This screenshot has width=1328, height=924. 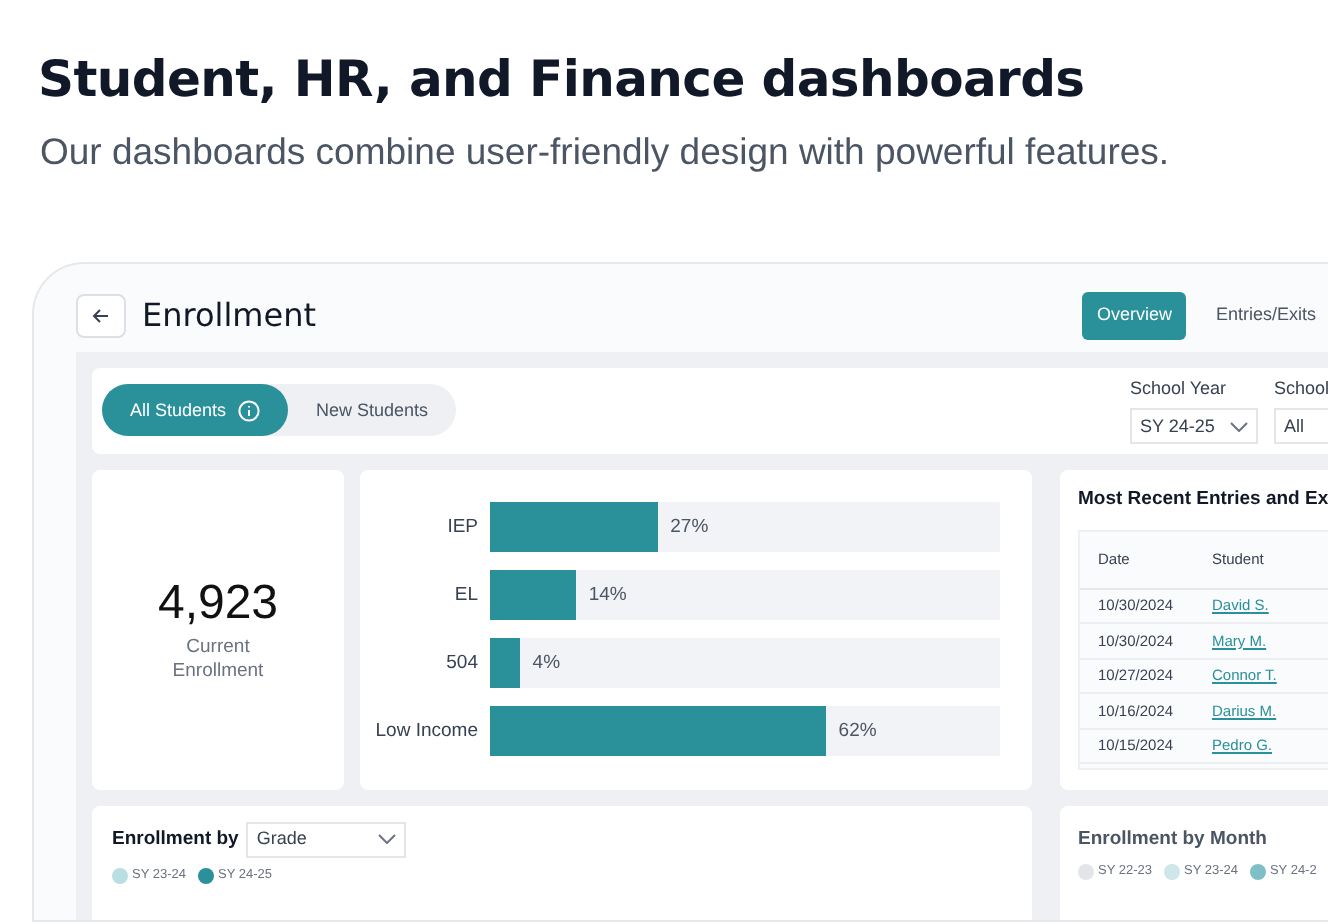 What do you see at coordinates (606, 595) in the screenshot?
I see `bar-value: 14%` at bounding box center [606, 595].